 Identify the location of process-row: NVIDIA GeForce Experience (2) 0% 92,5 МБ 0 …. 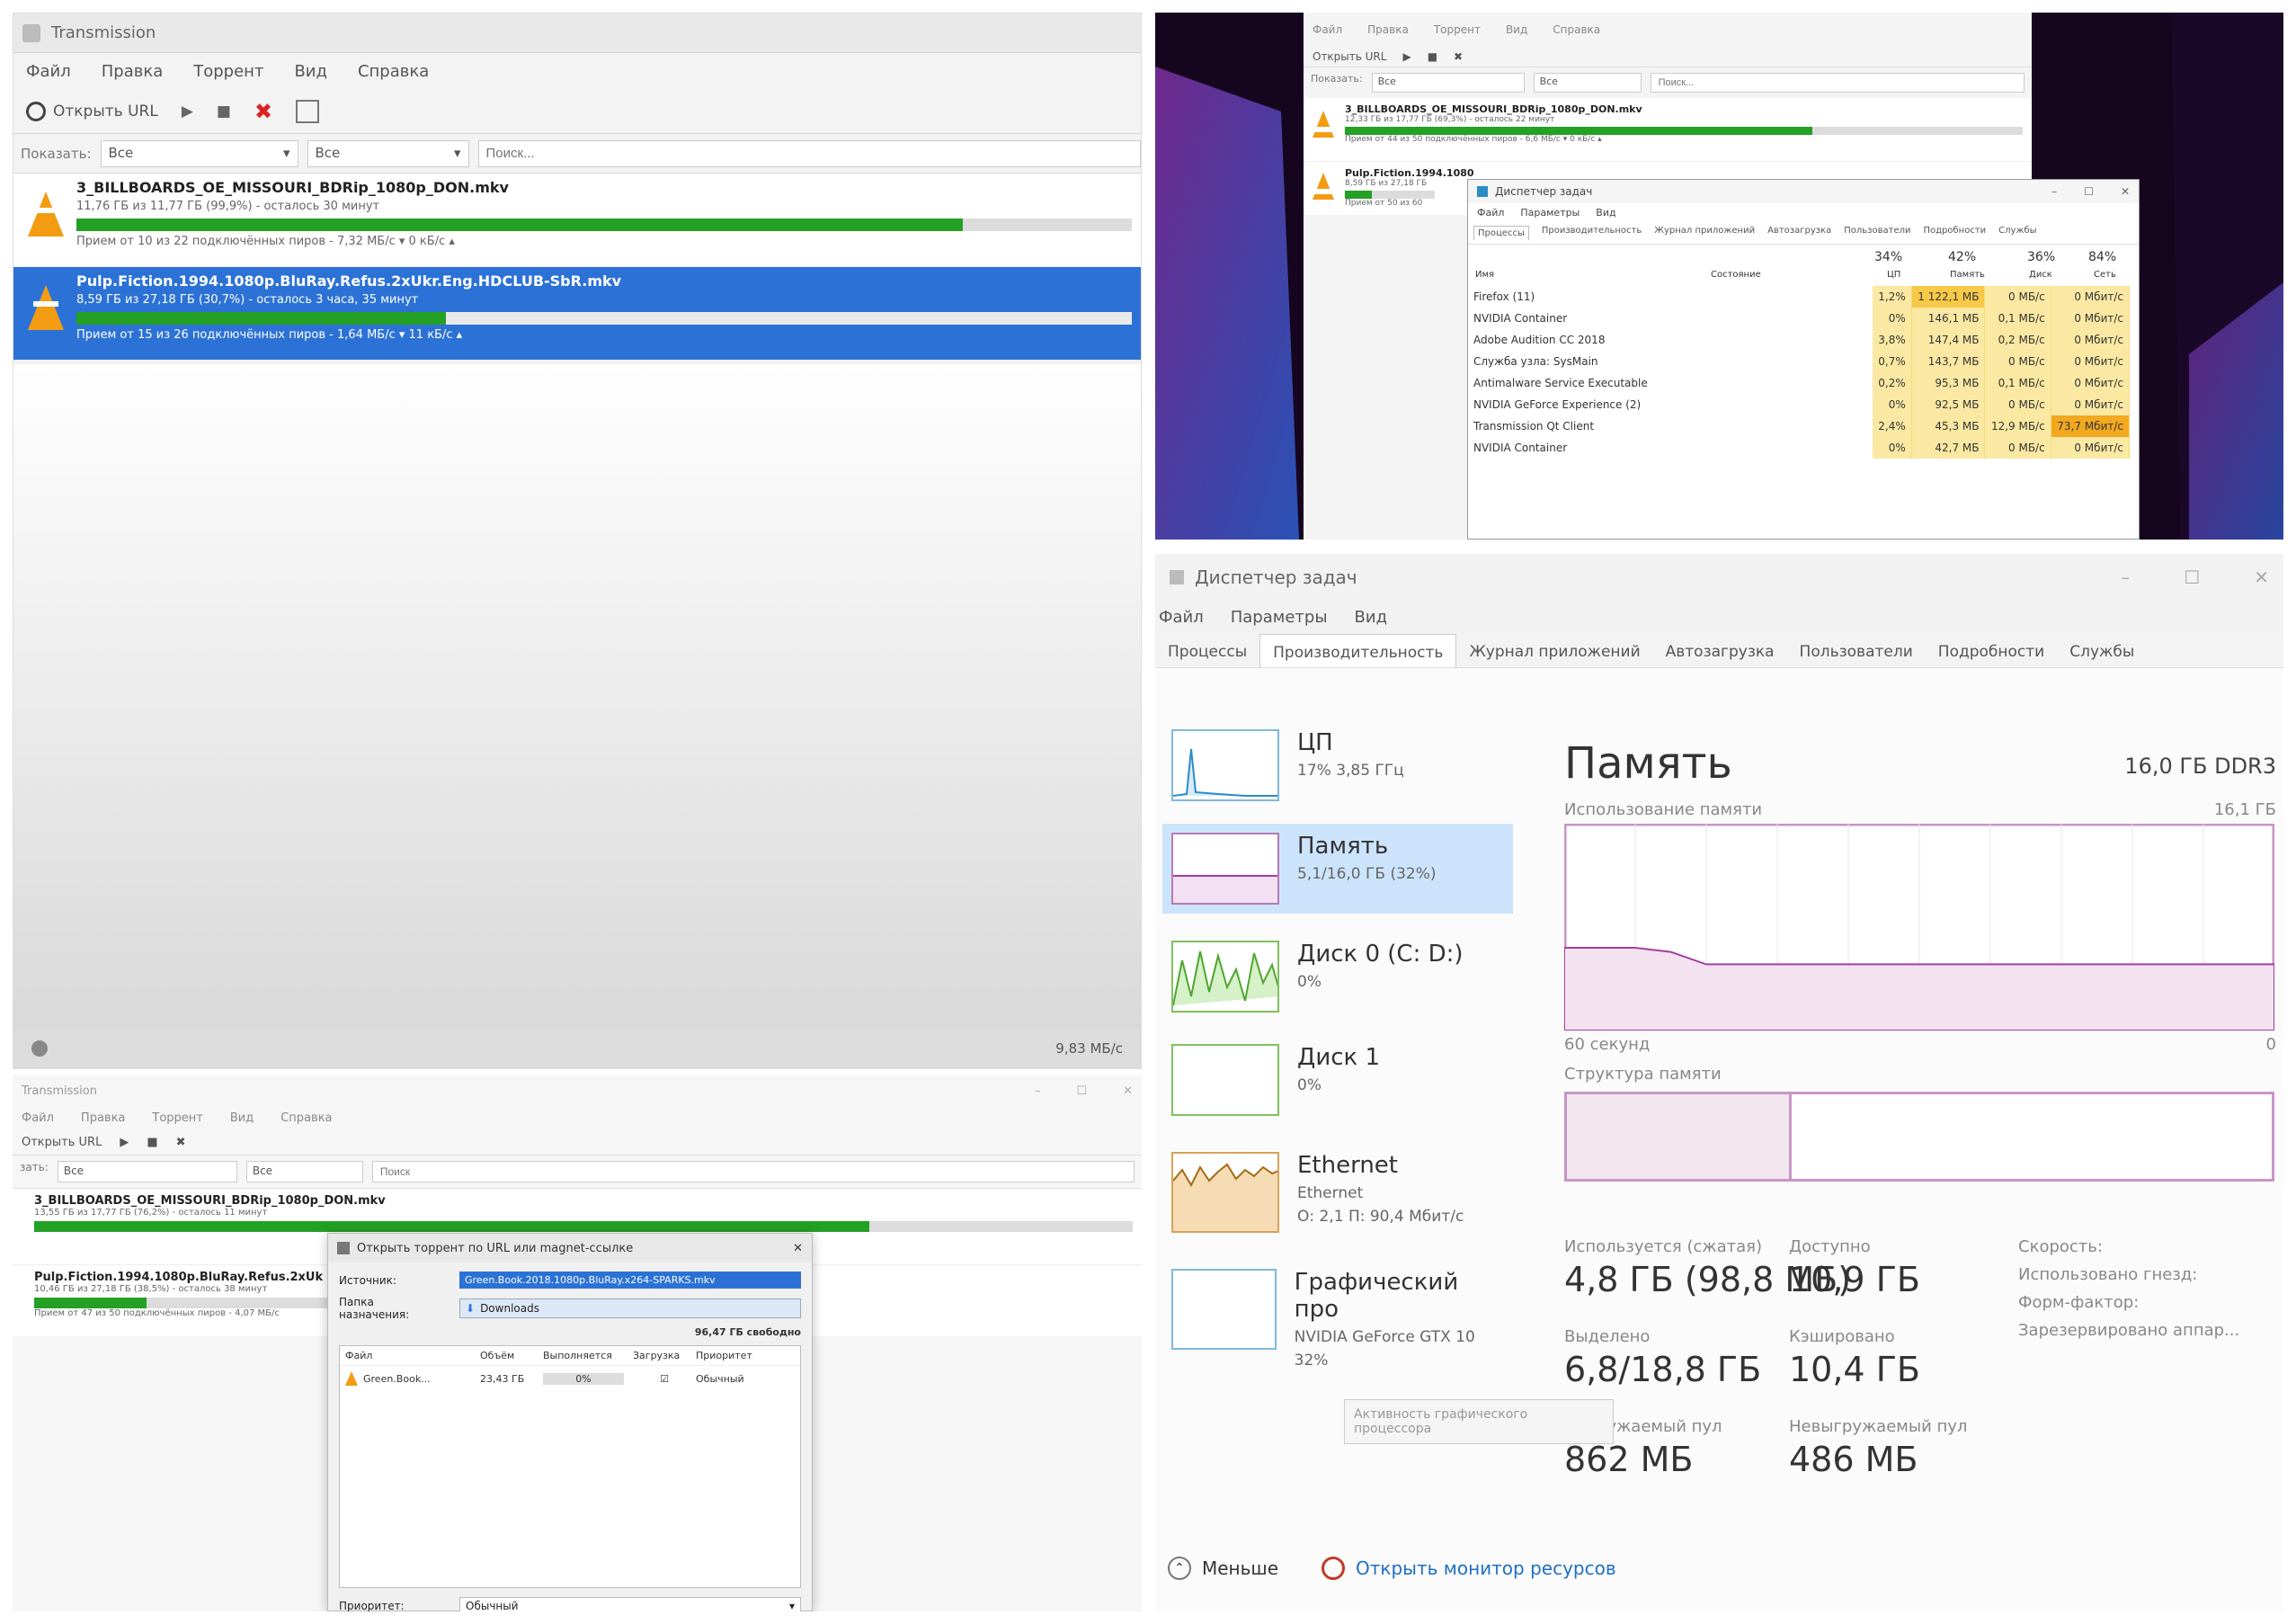
(1799, 404).